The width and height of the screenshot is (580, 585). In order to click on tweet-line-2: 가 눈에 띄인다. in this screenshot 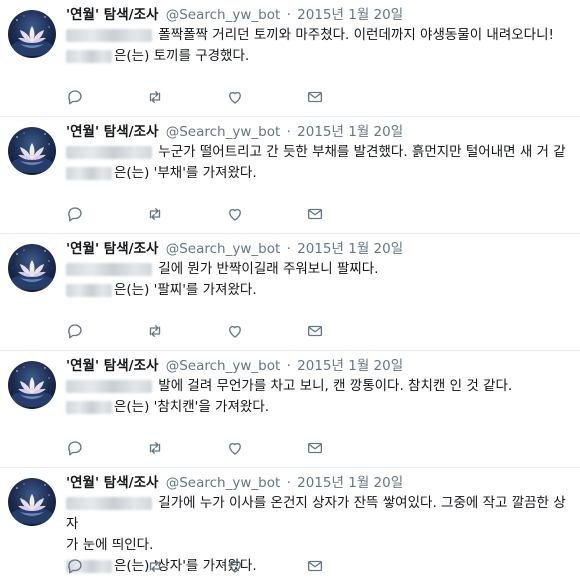, I will do `click(110, 545)`.